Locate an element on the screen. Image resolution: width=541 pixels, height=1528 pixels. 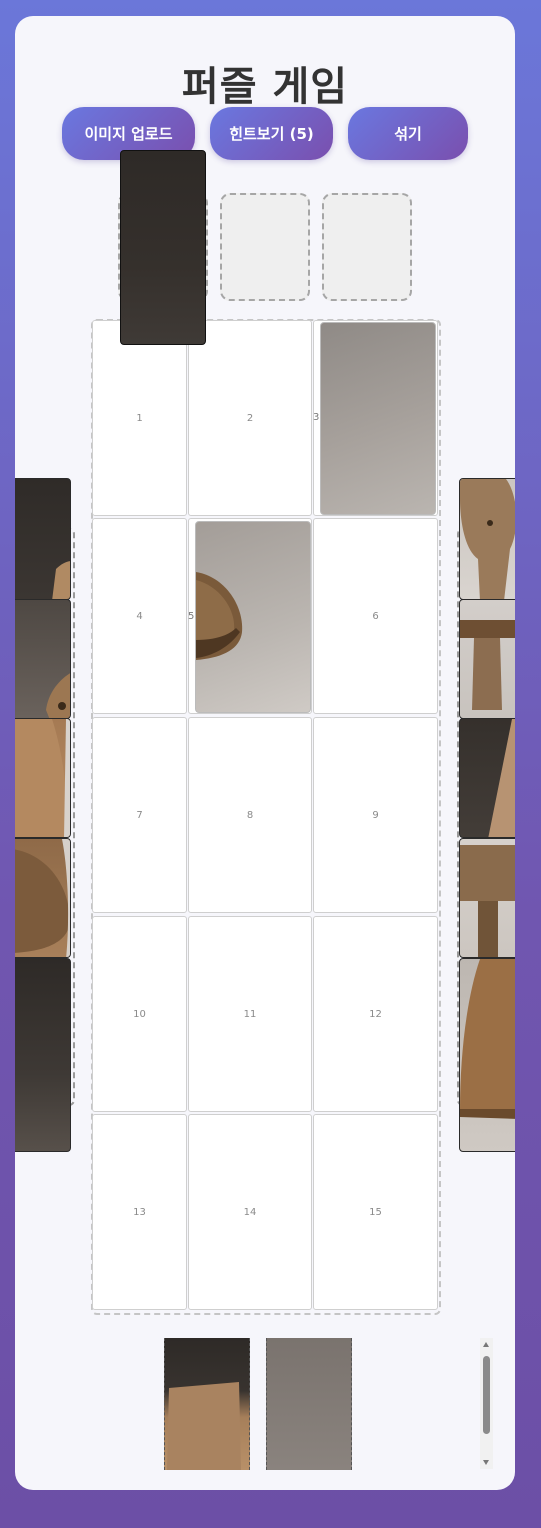
cell-number: 7 is located at coordinates (139, 815).